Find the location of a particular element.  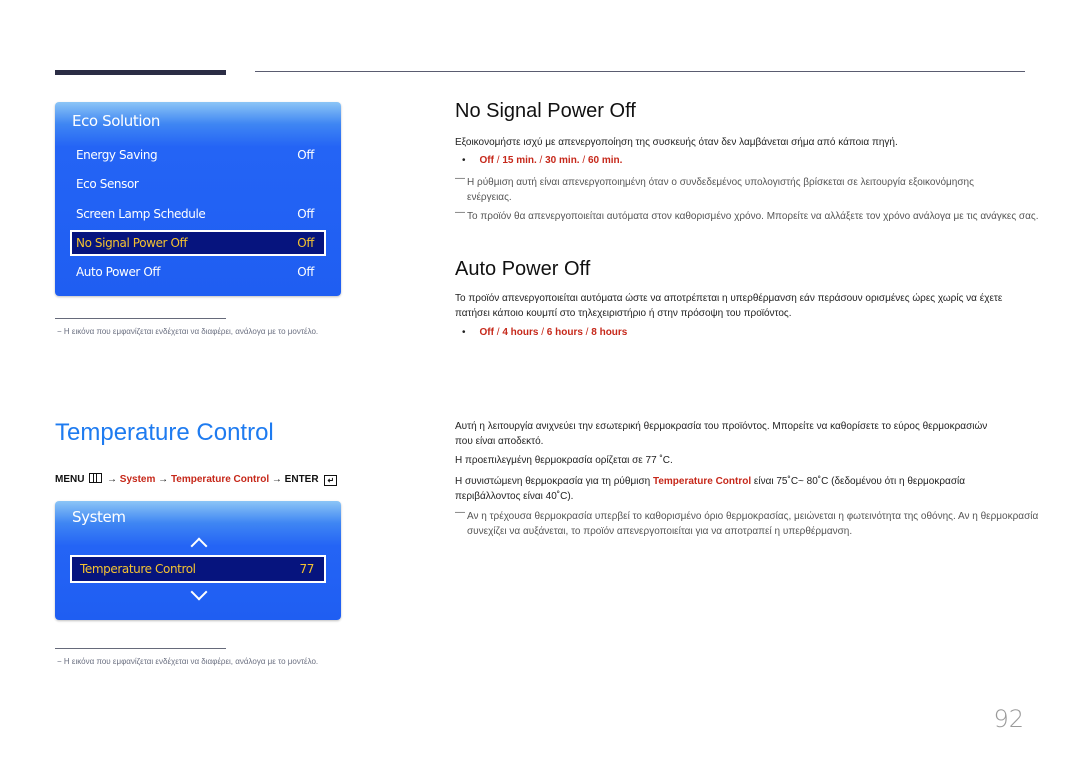

osd-item-temperature-control: Temperature Control 77 is located at coordinates (198, 569).